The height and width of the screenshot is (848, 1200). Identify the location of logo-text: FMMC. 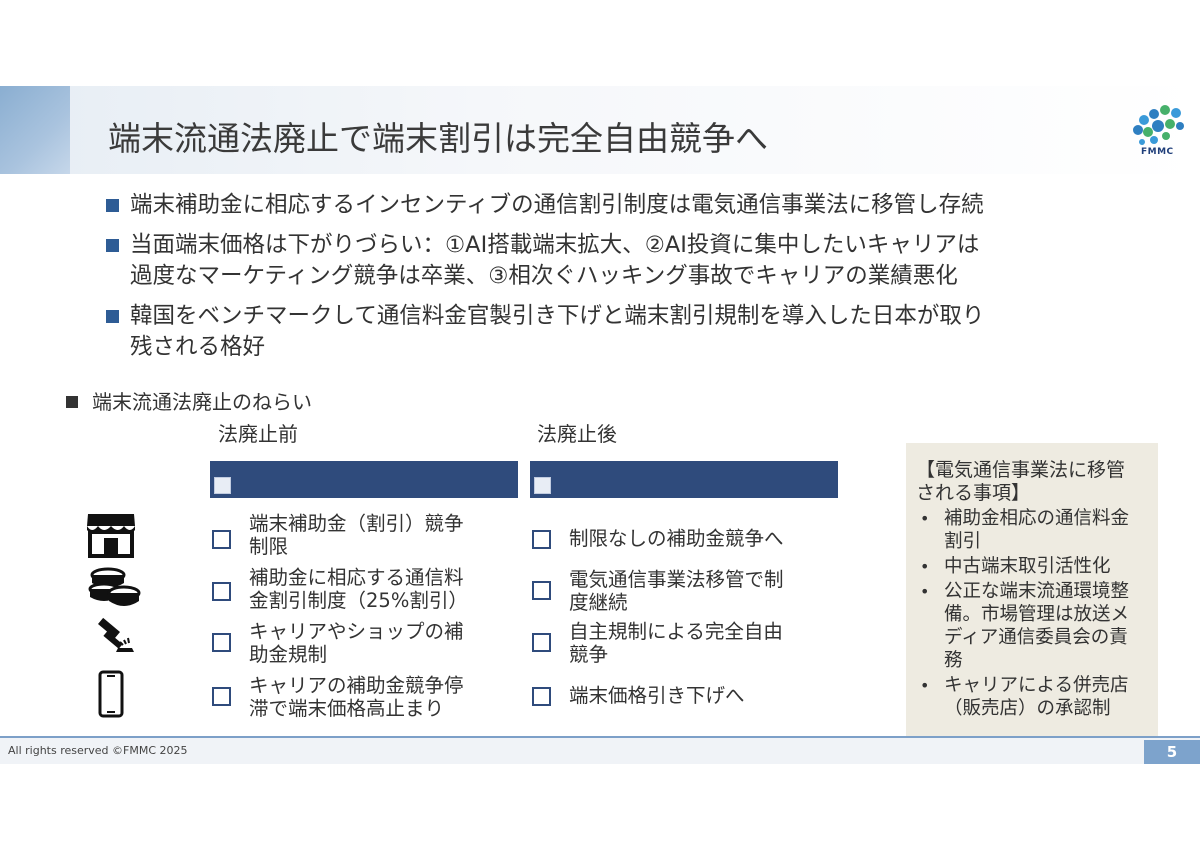
(1157, 152).